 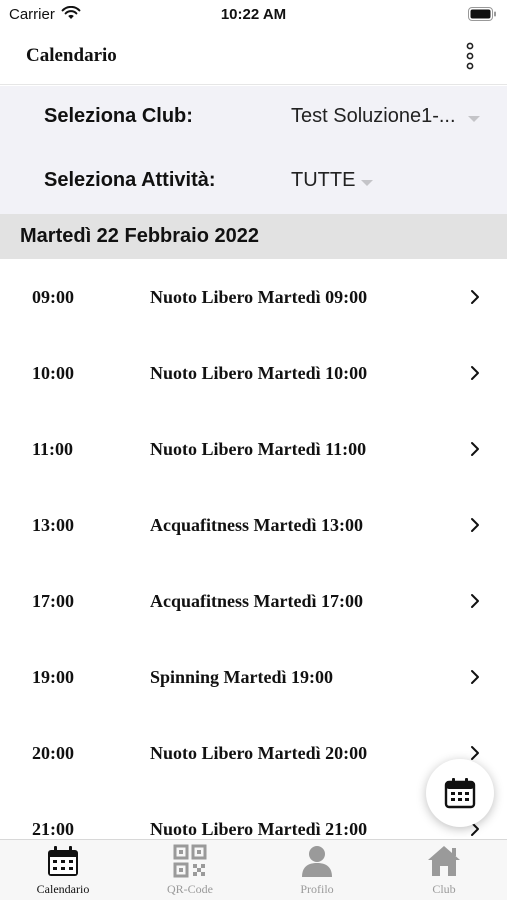 What do you see at coordinates (190, 861) in the screenshot?
I see `qr-code-icon` at bounding box center [190, 861].